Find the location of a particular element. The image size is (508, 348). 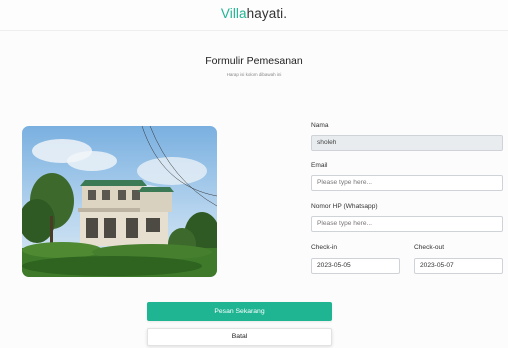

phone-label: Nomor HP (Whatsapp) is located at coordinates (344, 206).